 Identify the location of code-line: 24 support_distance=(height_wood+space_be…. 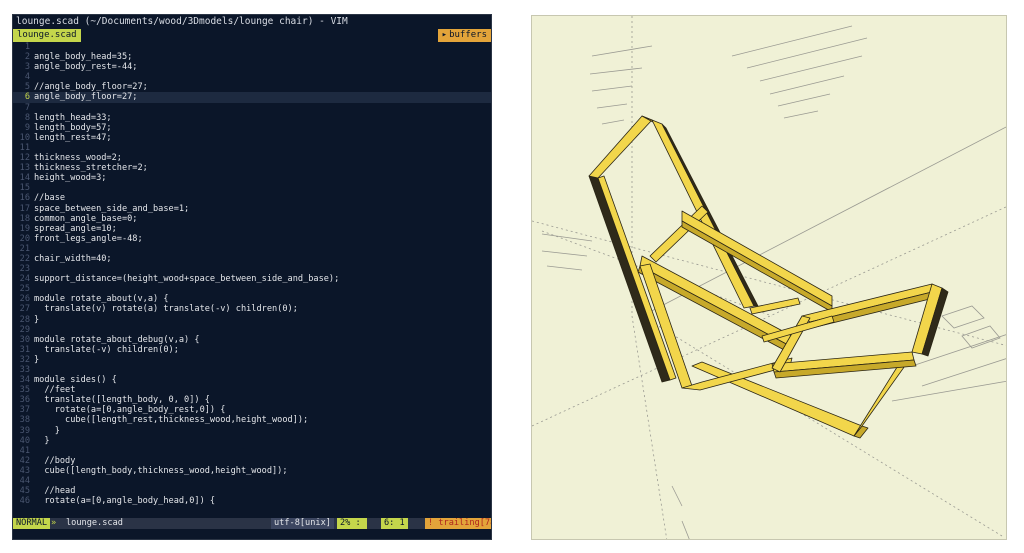
(252, 279).